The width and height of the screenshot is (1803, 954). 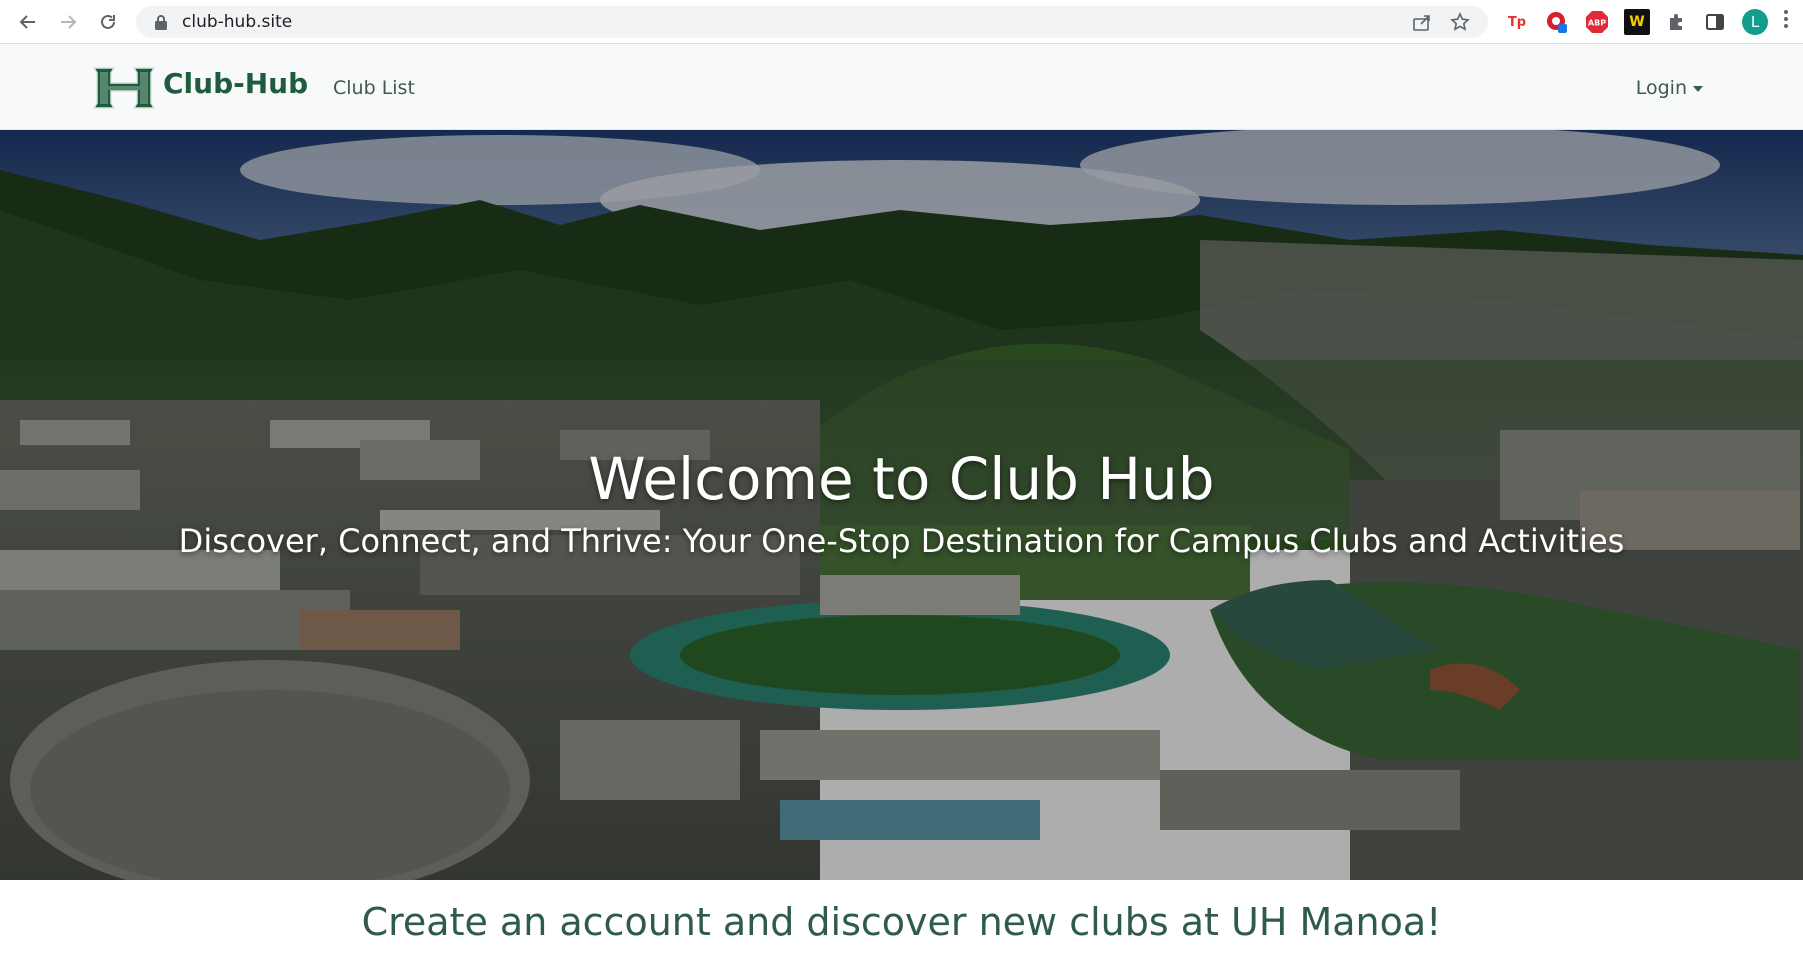 What do you see at coordinates (68, 22) in the screenshot?
I see `forward-arrow-icon` at bounding box center [68, 22].